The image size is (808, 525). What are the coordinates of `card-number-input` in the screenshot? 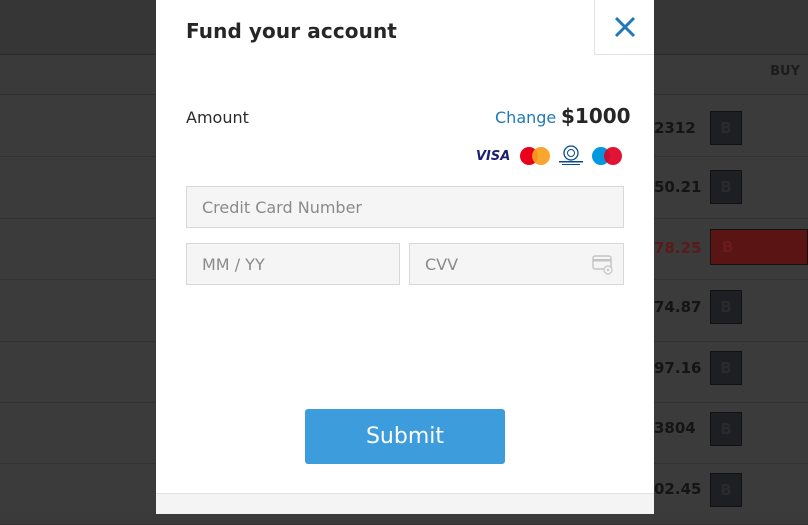 It's located at (412, 207).